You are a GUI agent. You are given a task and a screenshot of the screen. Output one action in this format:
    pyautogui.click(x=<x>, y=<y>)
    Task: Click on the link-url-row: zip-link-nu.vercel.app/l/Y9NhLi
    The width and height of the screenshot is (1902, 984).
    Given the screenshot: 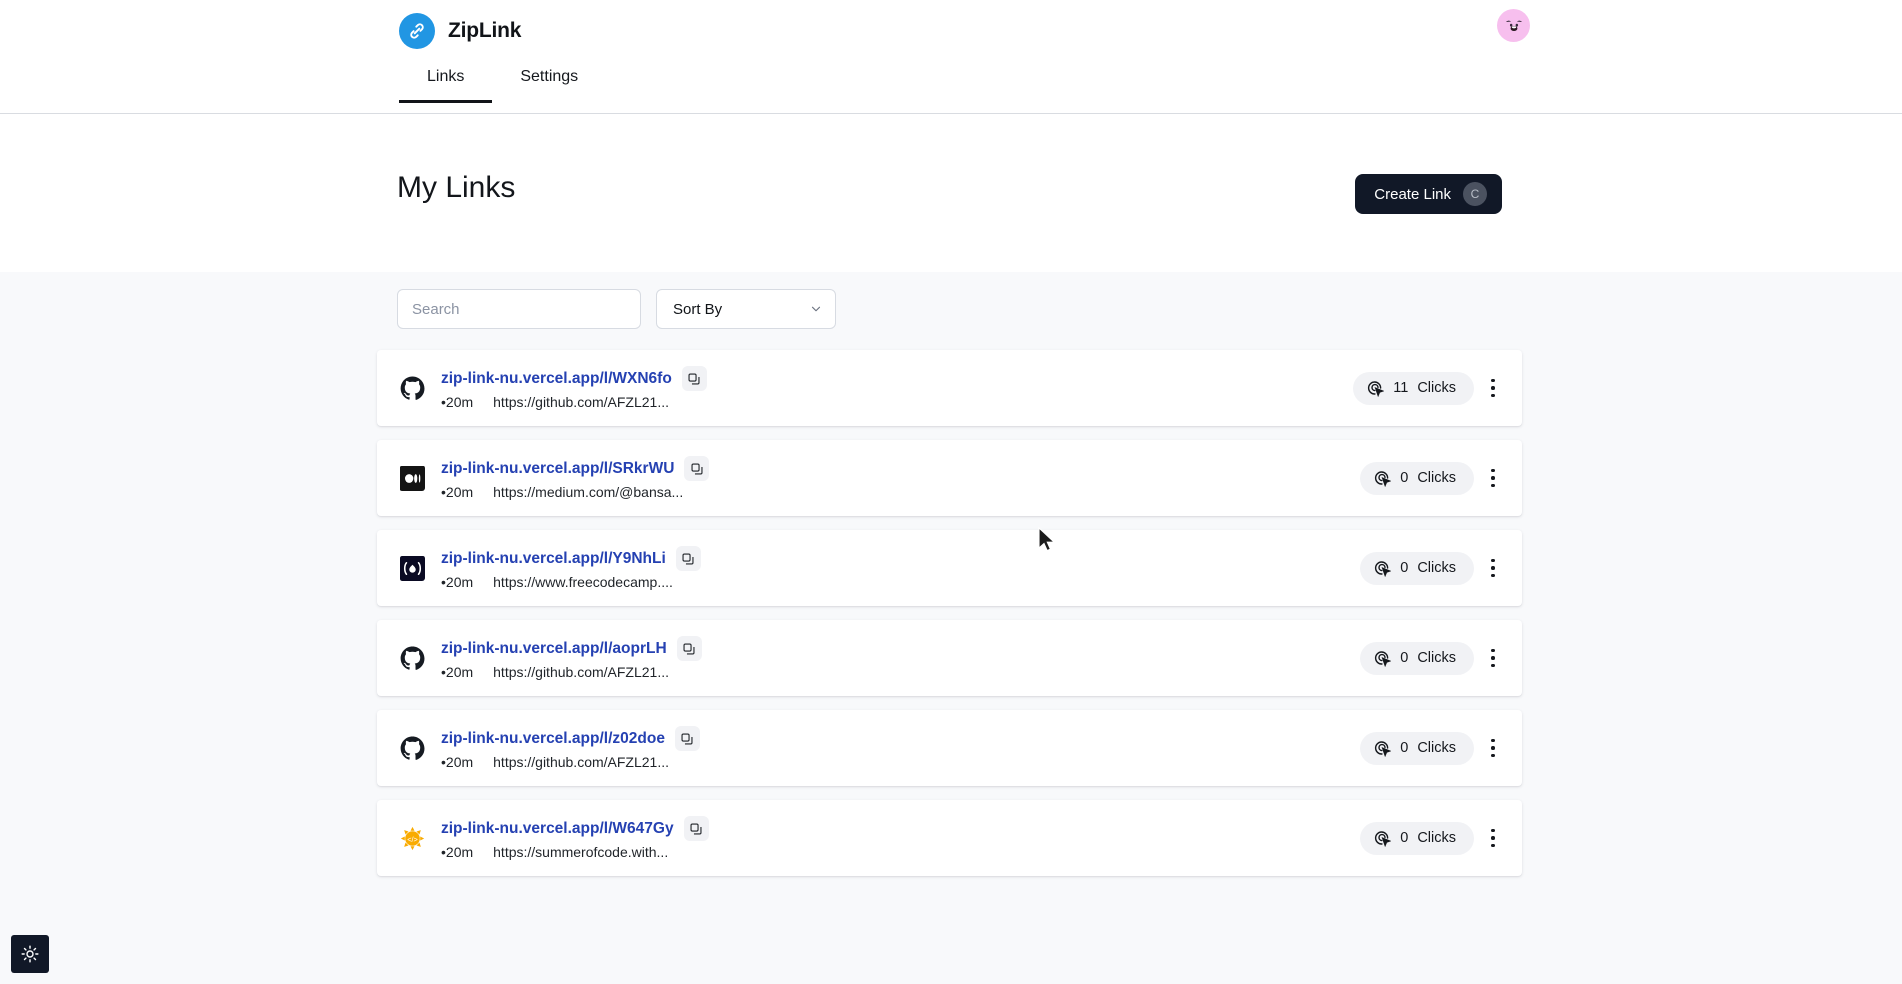 What is the action you would take?
    pyautogui.click(x=900, y=558)
    